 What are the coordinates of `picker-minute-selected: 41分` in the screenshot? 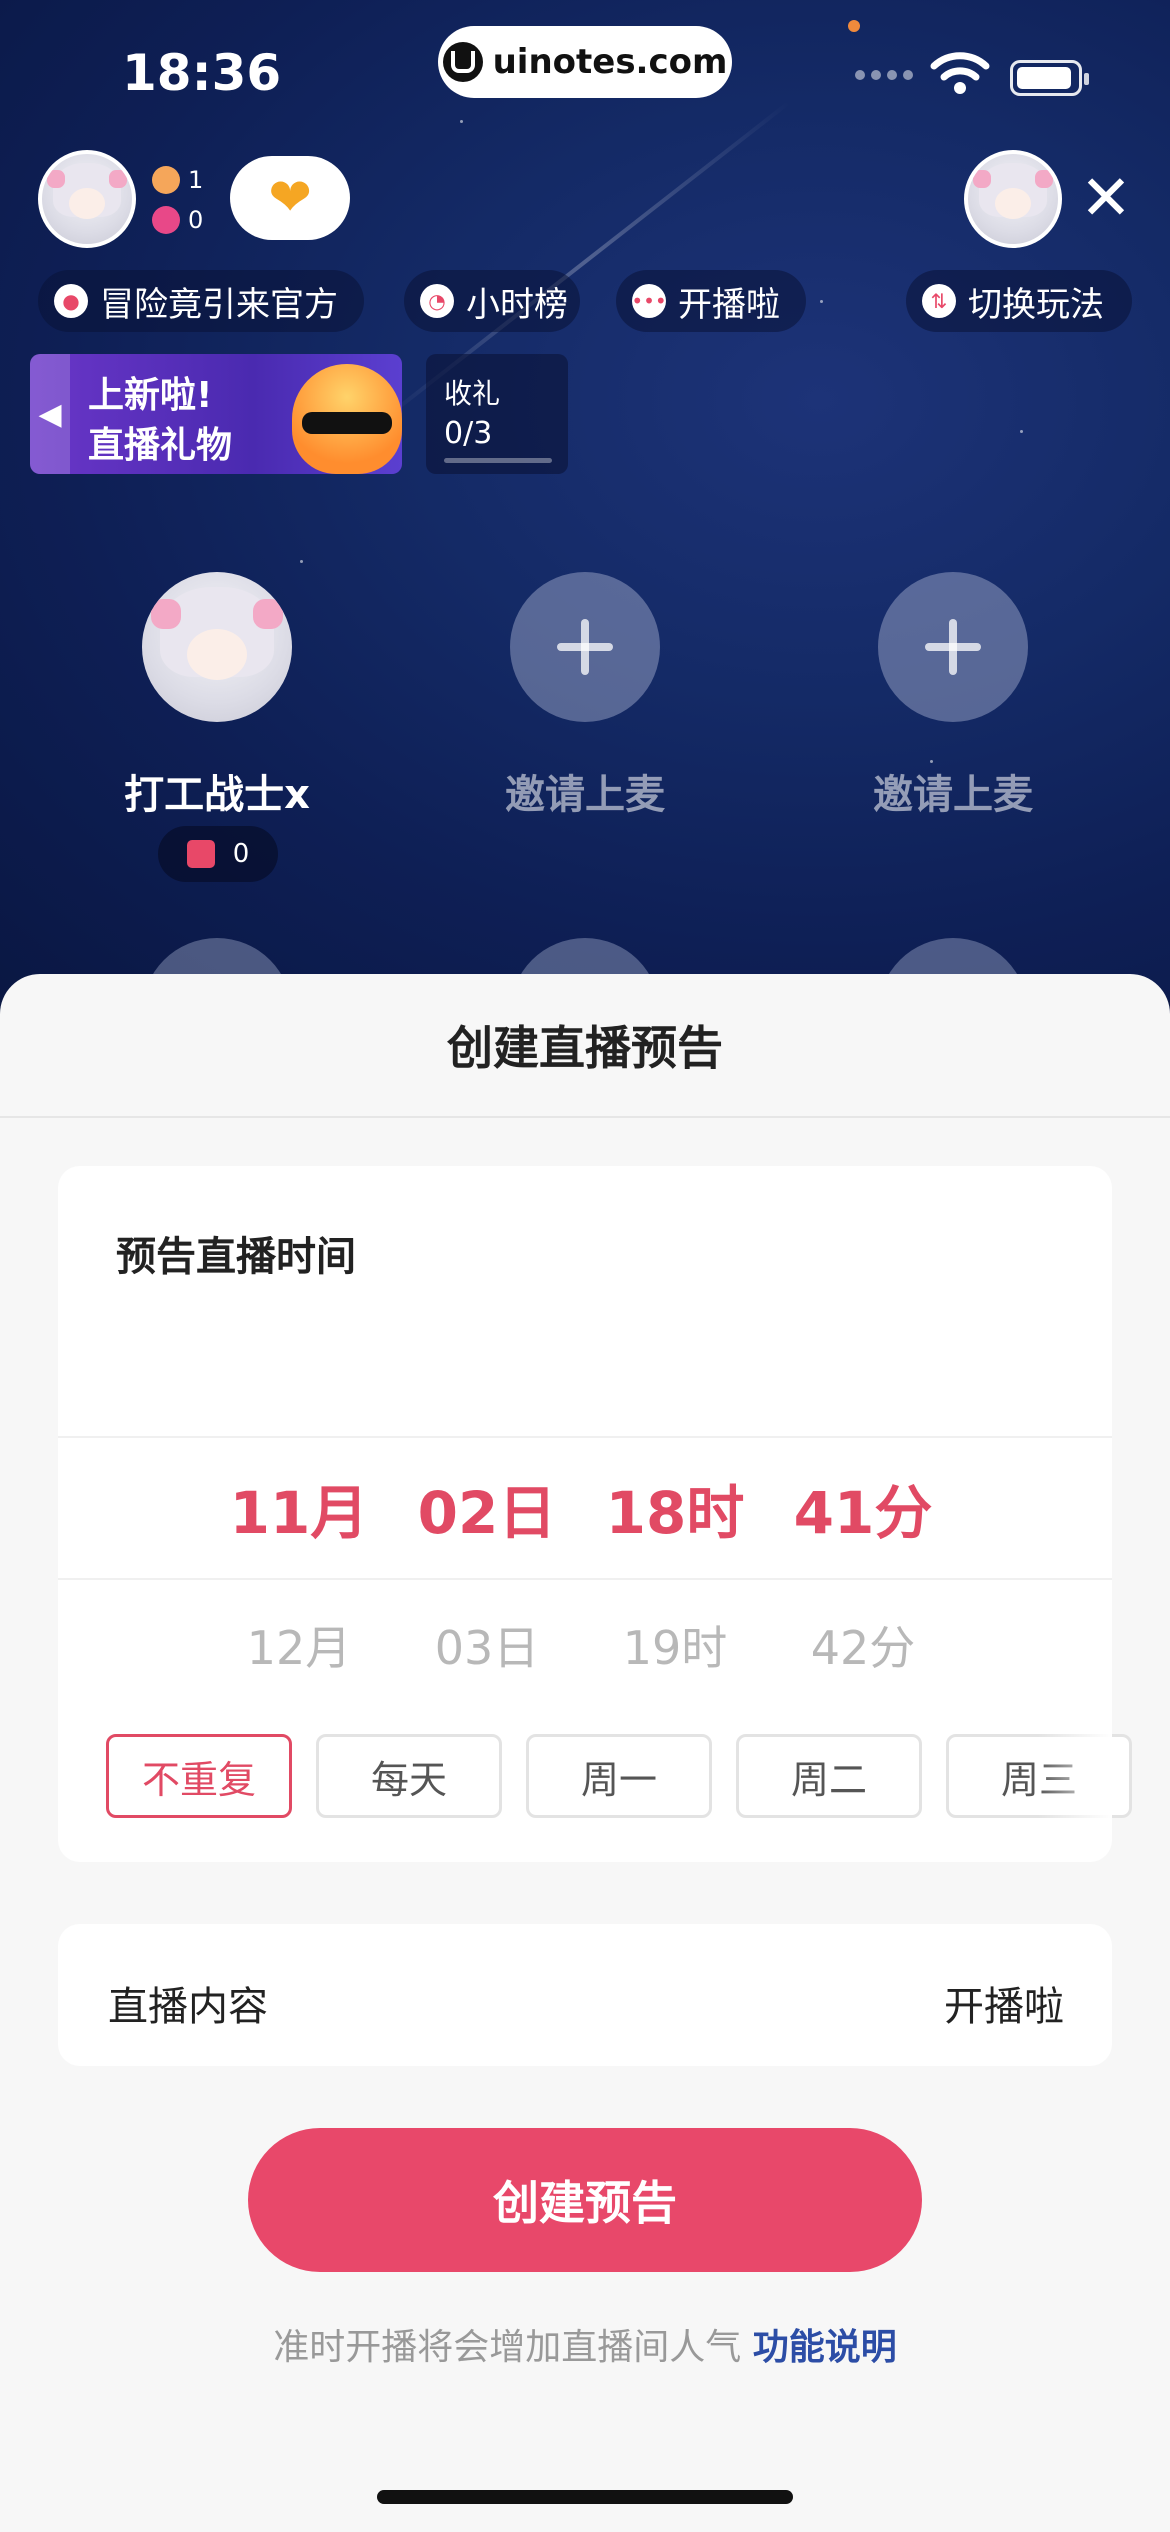 It's located at (863, 1508).